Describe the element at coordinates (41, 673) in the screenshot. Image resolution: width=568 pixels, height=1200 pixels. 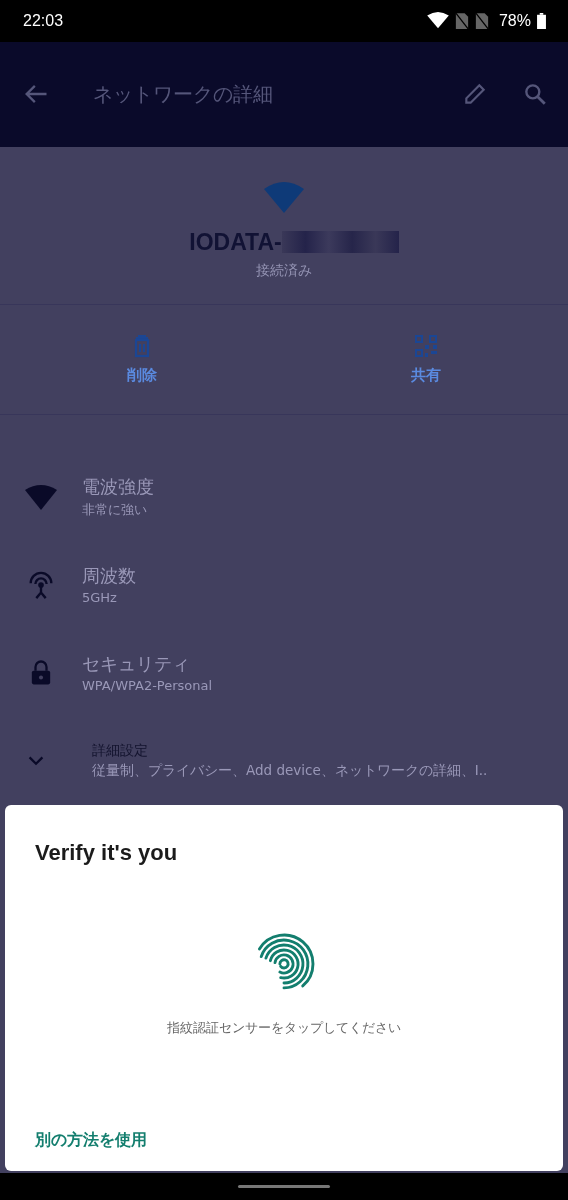
I see `lock-icon` at that location.